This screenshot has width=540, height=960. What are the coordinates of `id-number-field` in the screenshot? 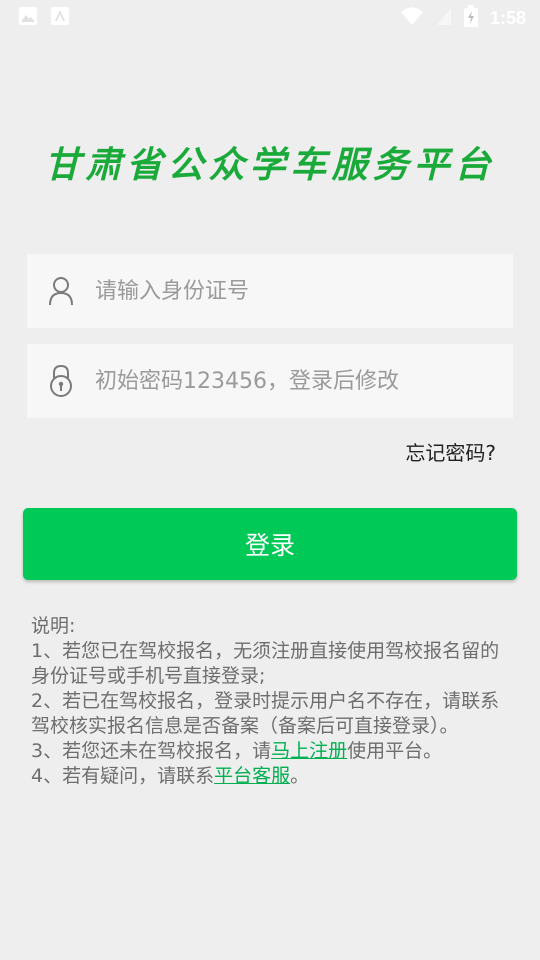 It's located at (270, 291).